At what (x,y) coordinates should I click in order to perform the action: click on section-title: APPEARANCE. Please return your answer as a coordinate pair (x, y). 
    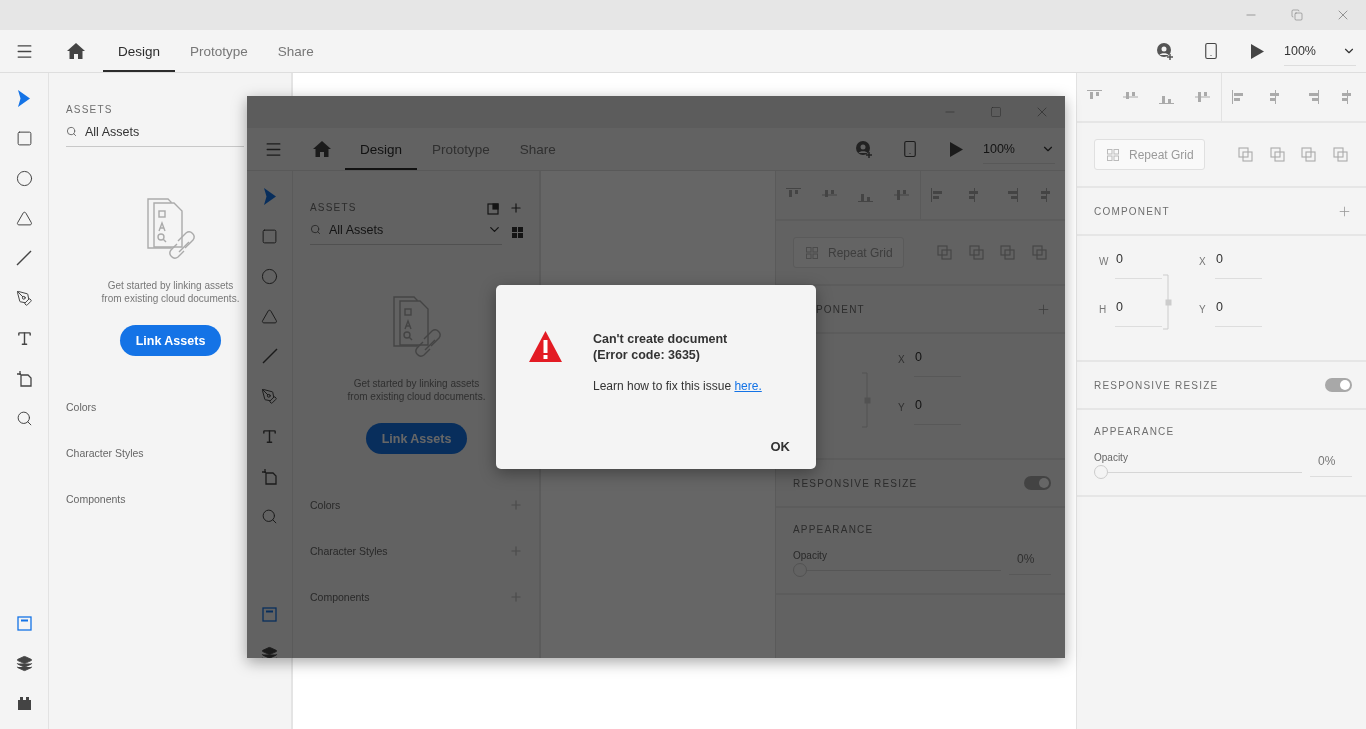
    Looking at the image, I should click on (1135, 431).